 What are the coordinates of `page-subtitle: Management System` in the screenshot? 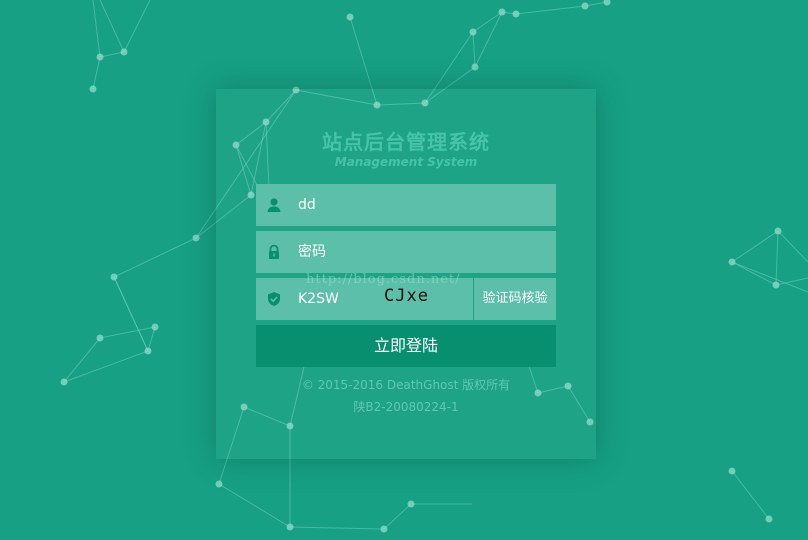 It's located at (406, 162).